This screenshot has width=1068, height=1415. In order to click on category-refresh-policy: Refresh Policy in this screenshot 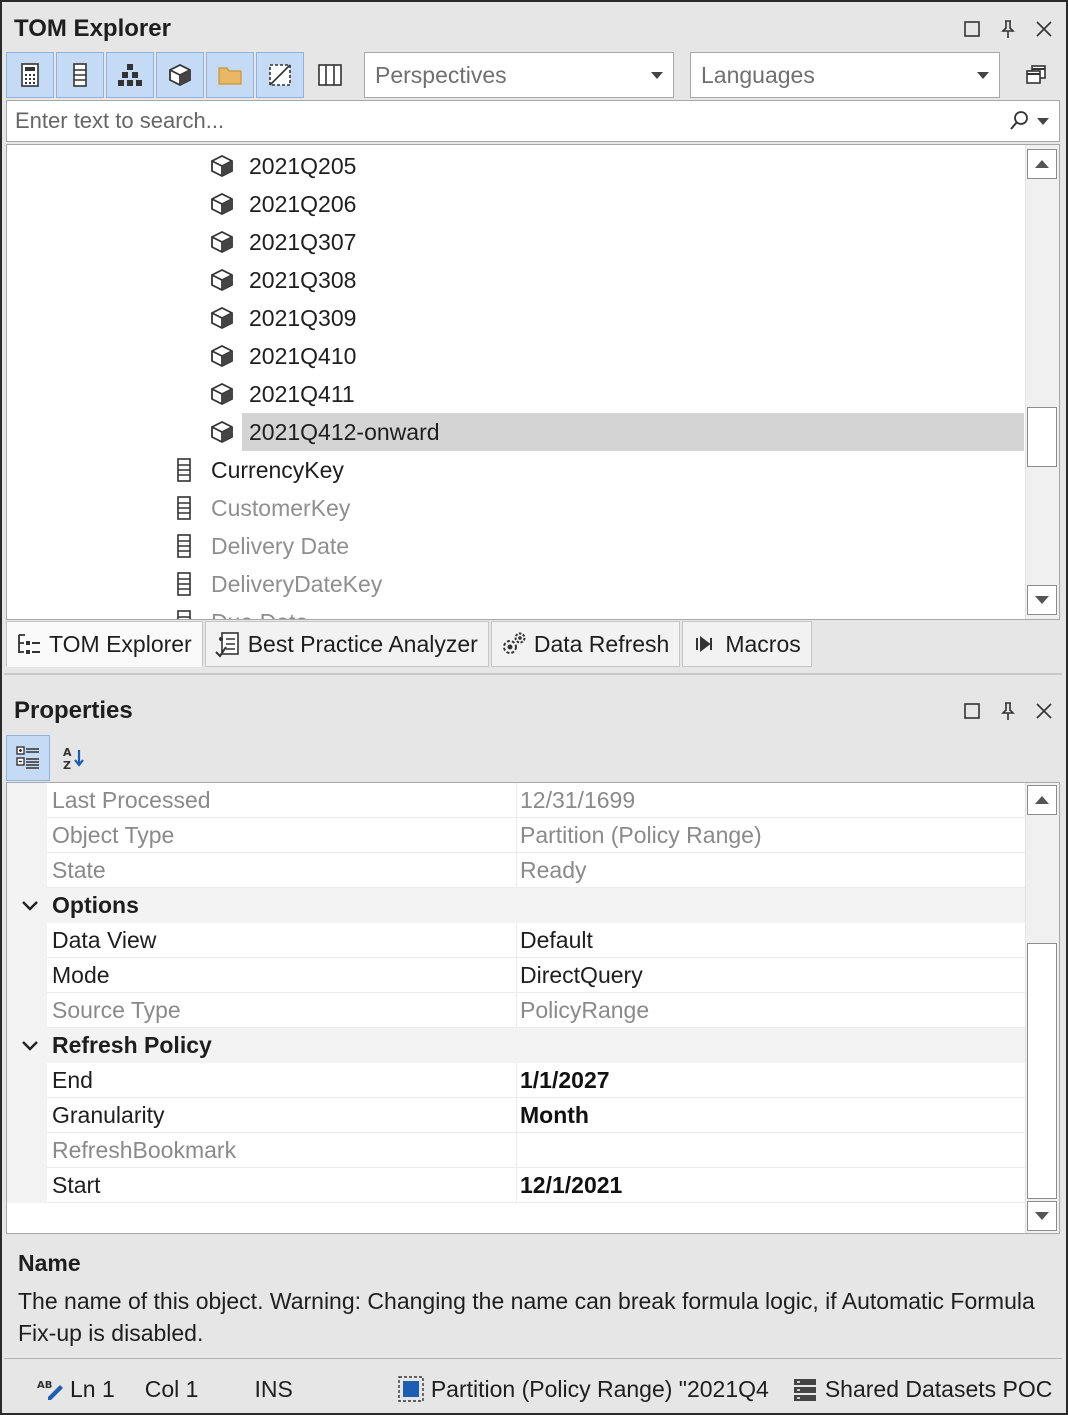, I will do `click(517, 1045)`.